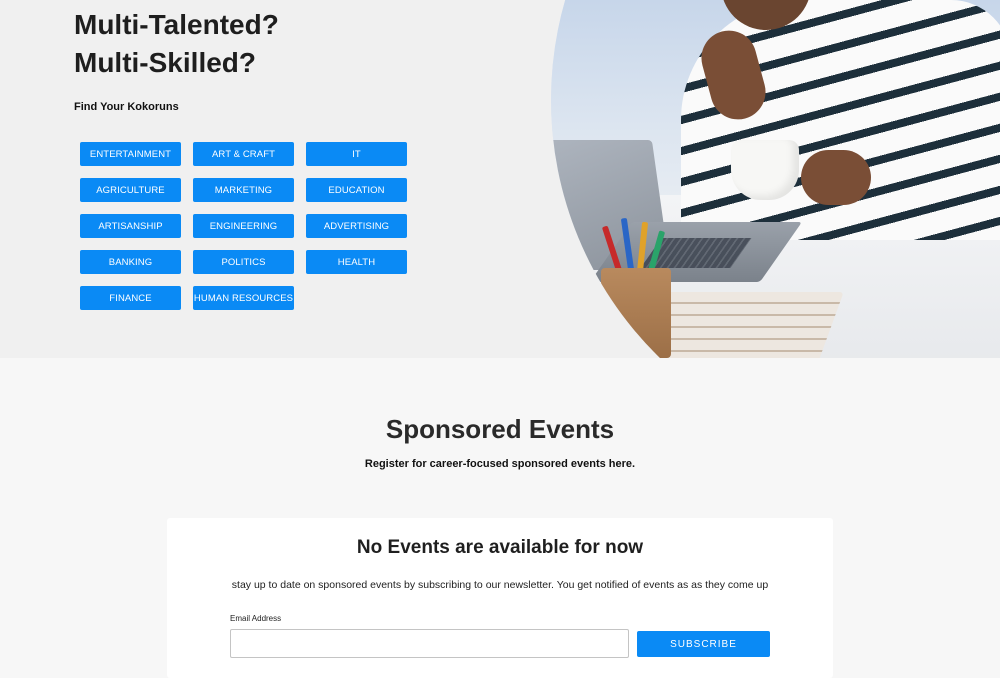  What do you see at coordinates (356, 262) in the screenshot?
I see `category-button-health: HEALTH` at bounding box center [356, 262].